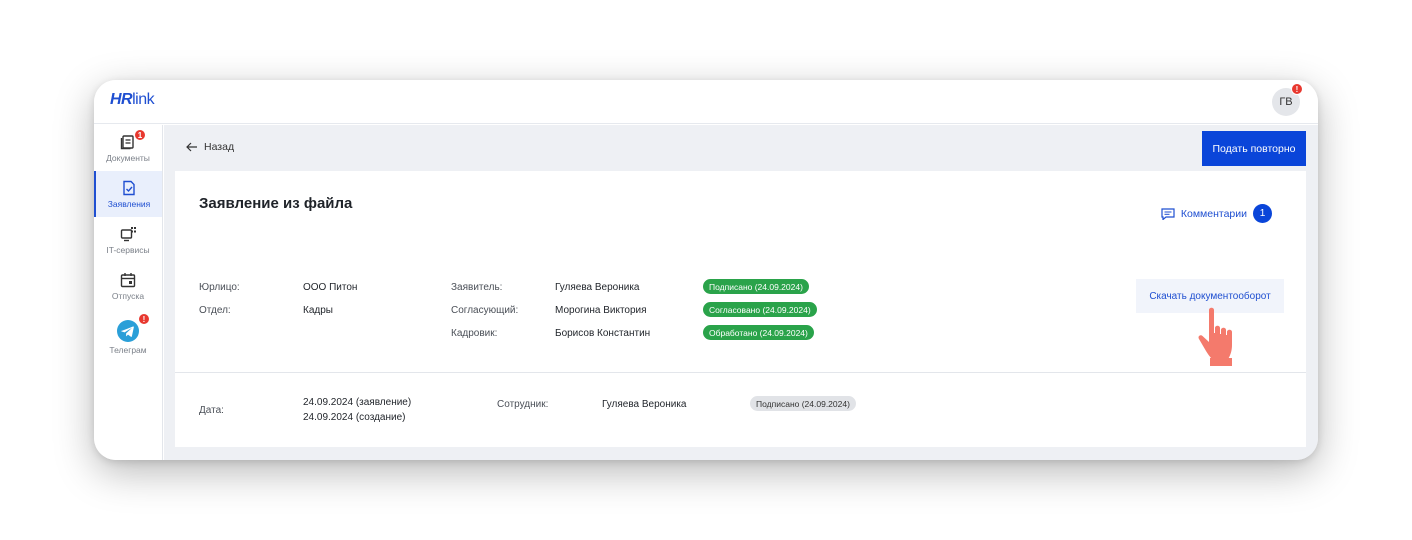 The width and height of the screenshot is (1412, 540). I want to click on sidebar-item-applications: Заявления, so click(128, 194).